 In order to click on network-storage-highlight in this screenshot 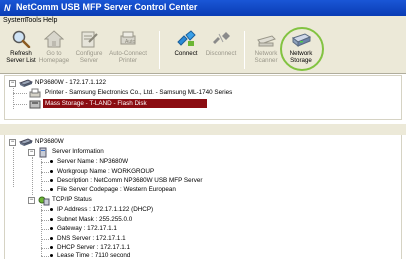, I will do `click(302, 49)`.